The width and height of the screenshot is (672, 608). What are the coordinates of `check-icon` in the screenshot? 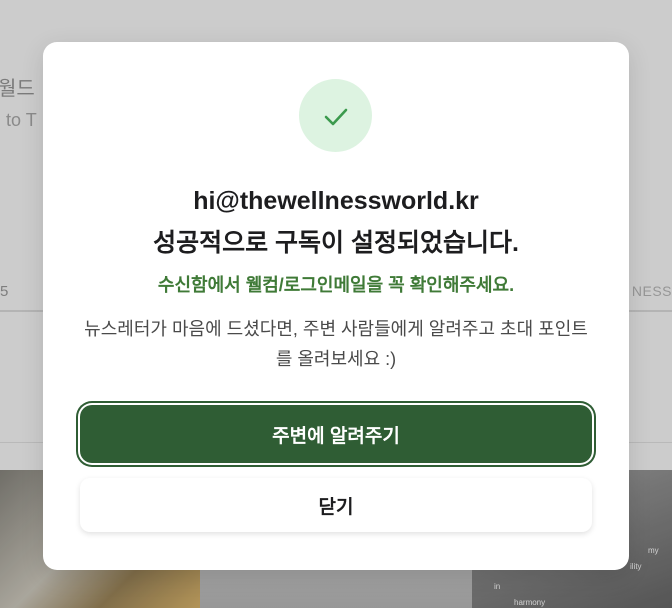 It's located at (335, 116).